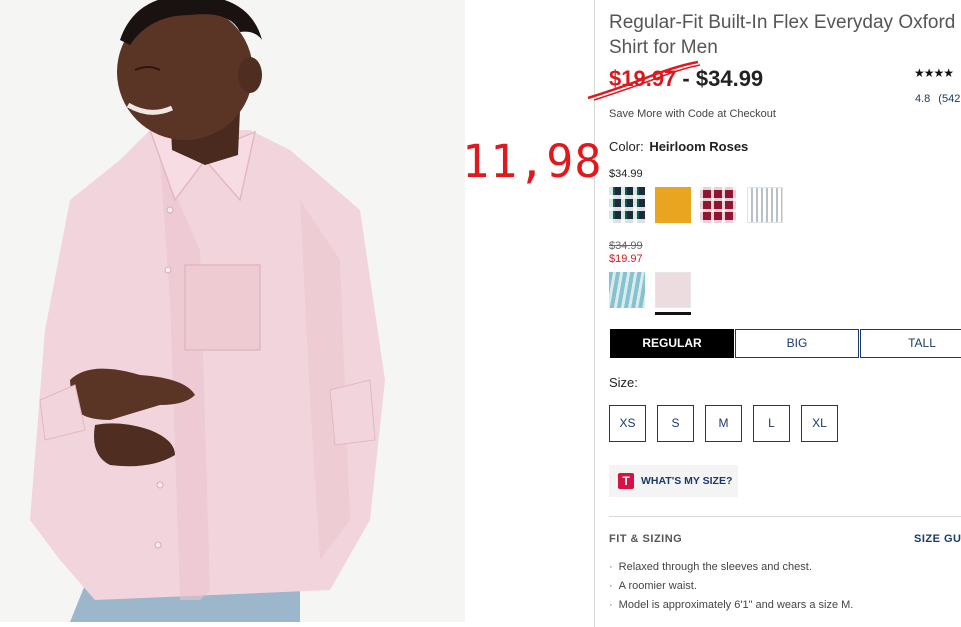 This screenshot has width=961, height=627. Describe the element at coordinates (819, 423) in the screenshot. I see `size-option-xl: XL` at that location.